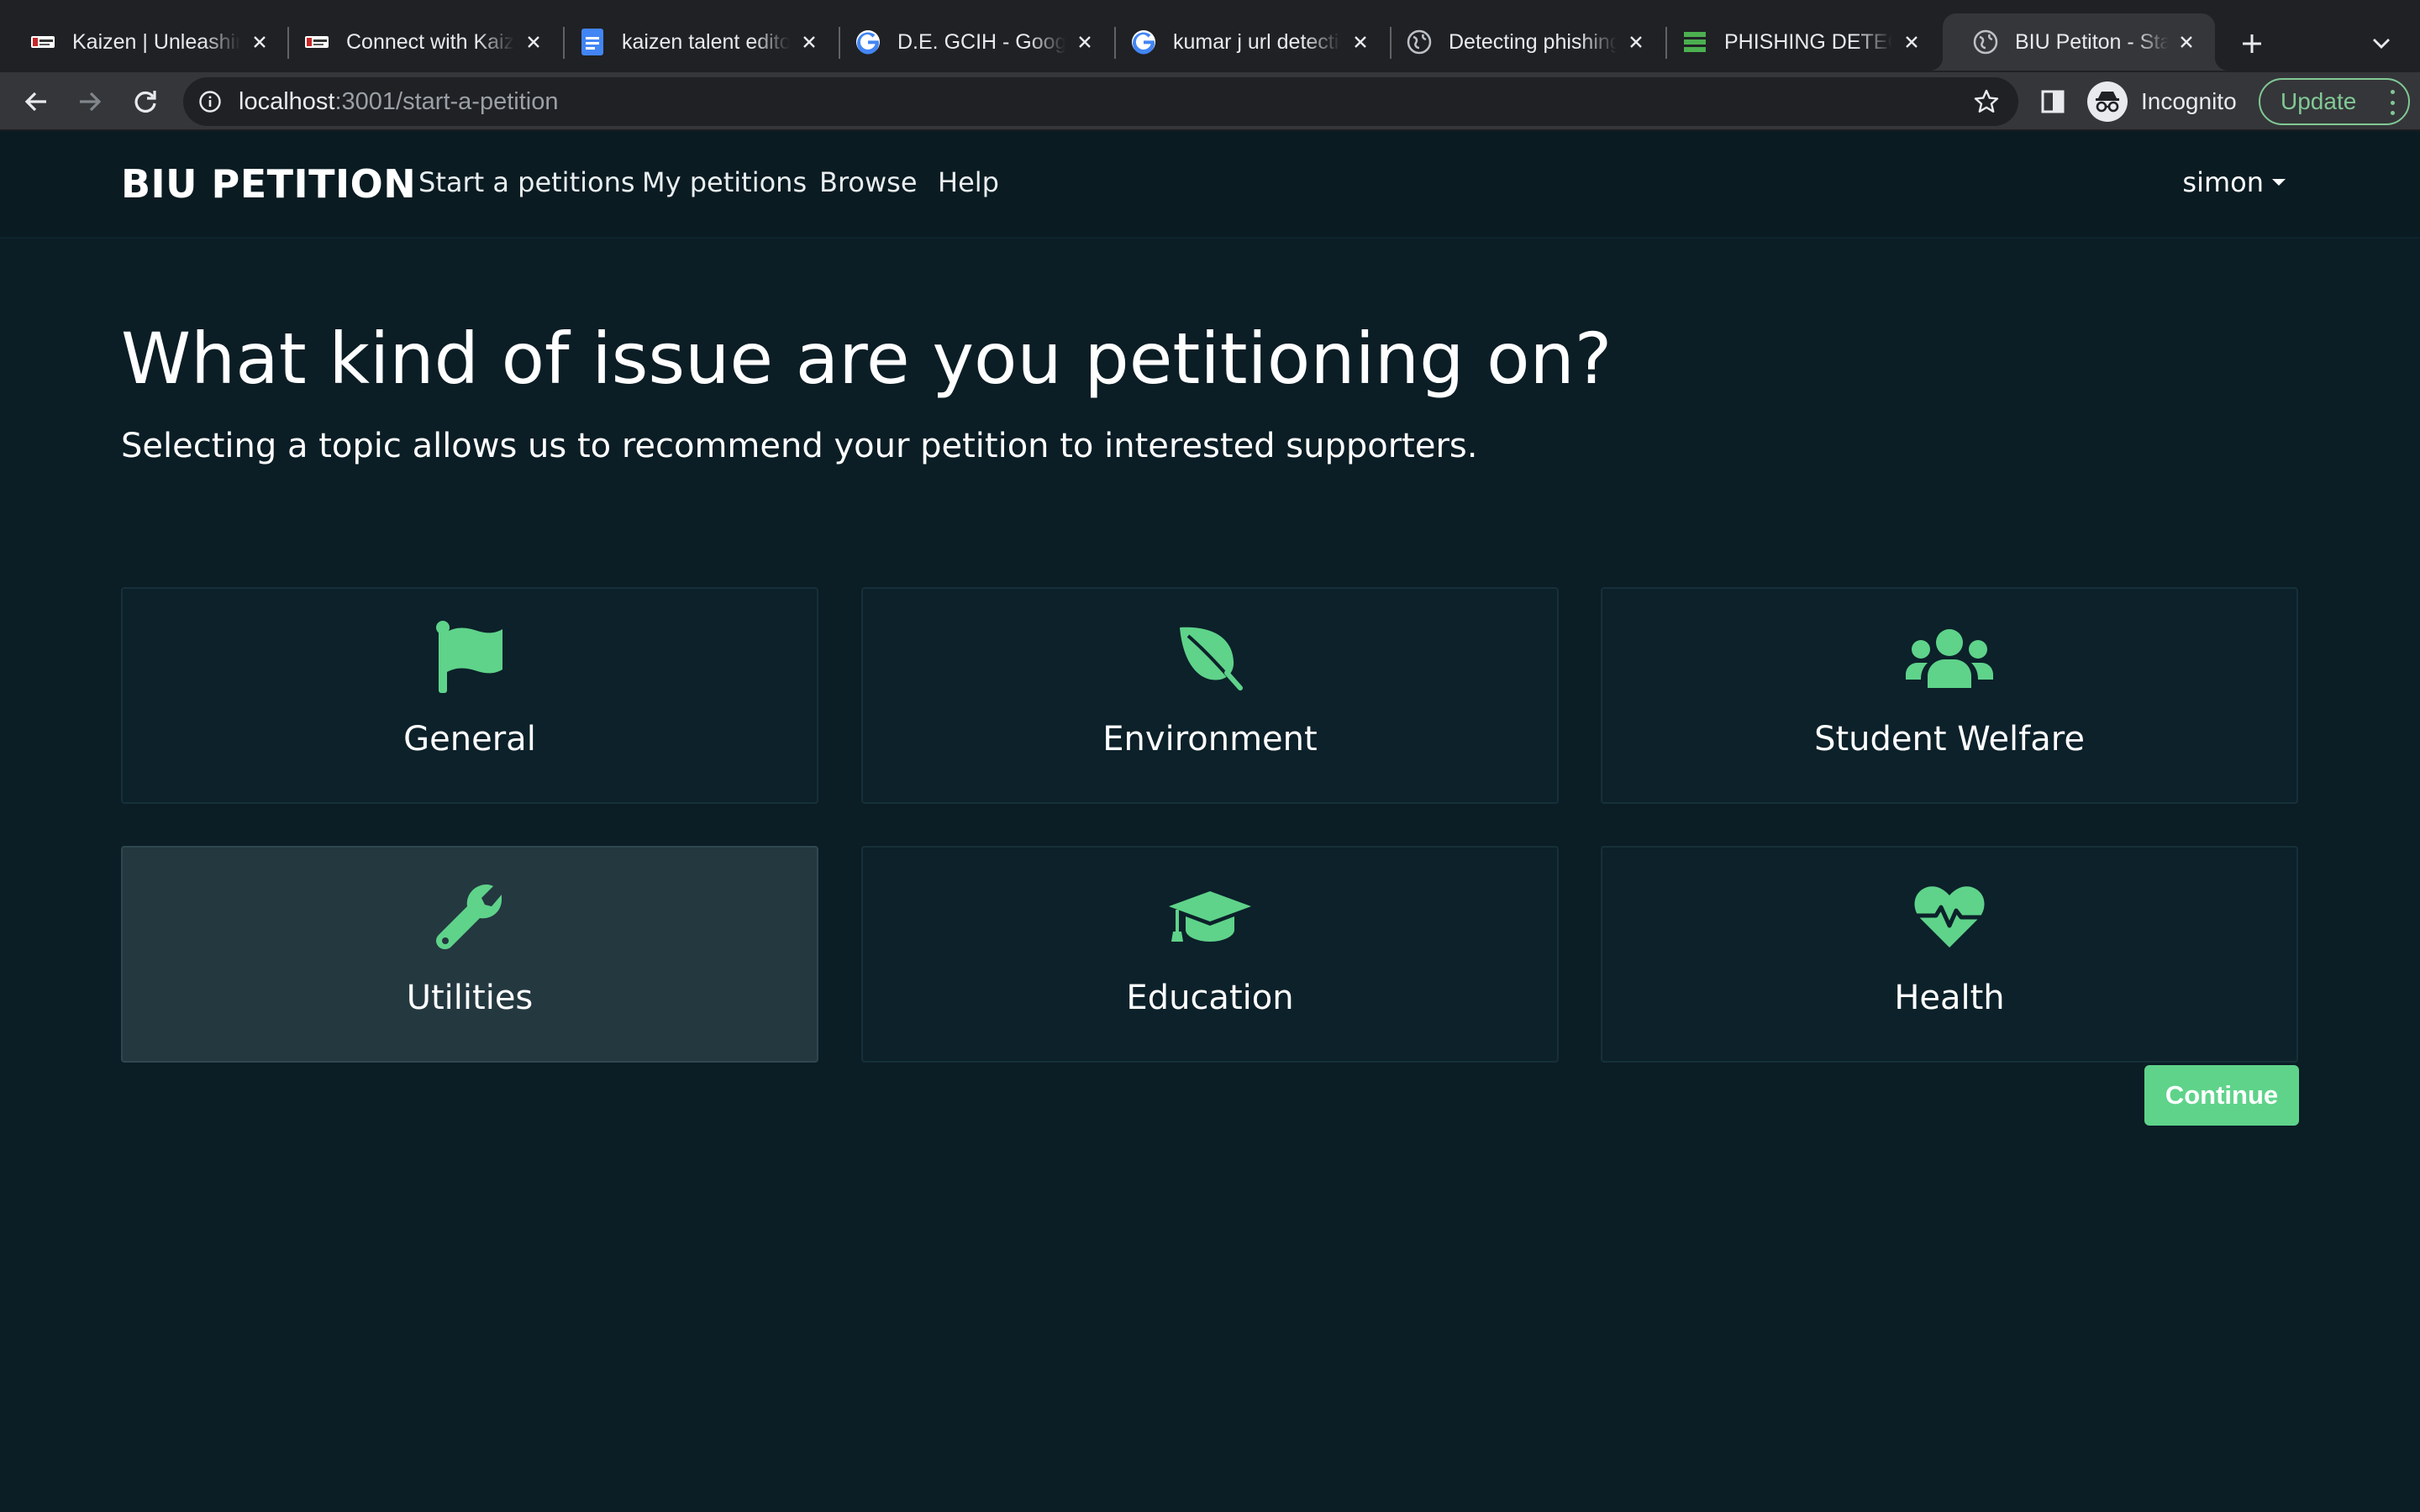 This screenshot has height=1512, width=2420. Describe the element at coordinates (2107, 101) in the screenshot. I see `incognito-icon` at that location.